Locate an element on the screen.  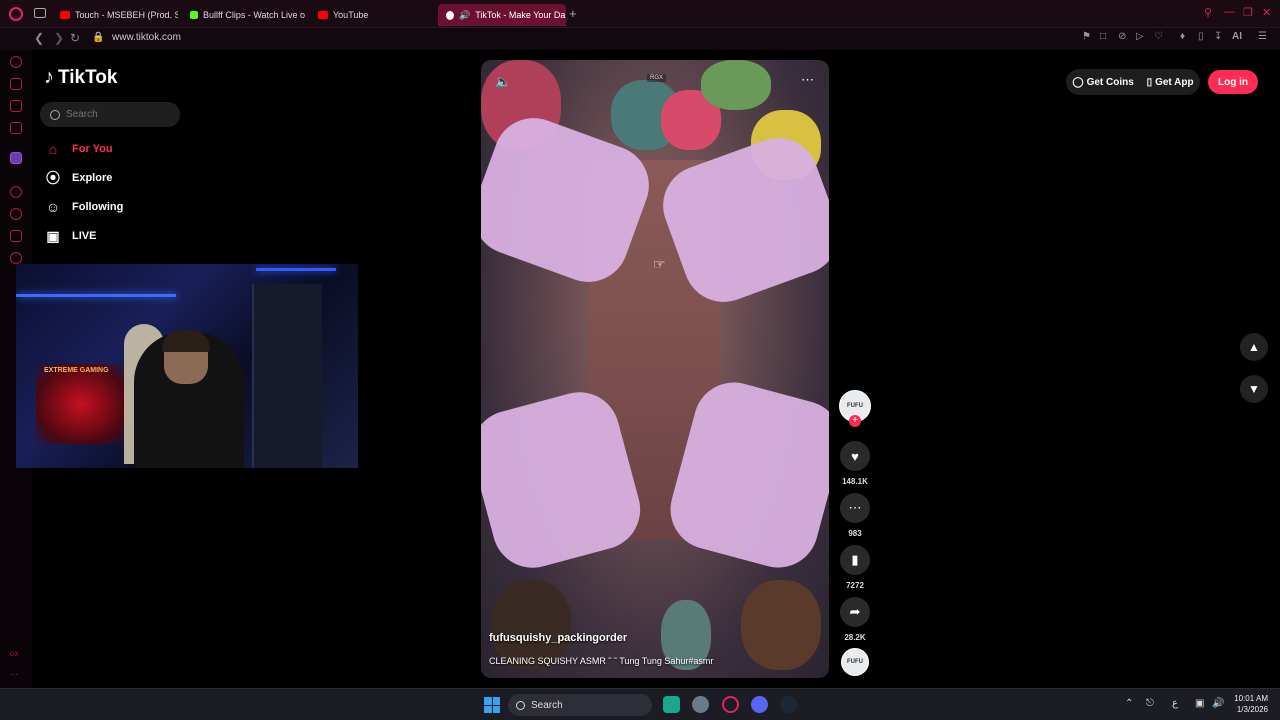
mute-icon: 🔈 is located at coordinates (503, 82).